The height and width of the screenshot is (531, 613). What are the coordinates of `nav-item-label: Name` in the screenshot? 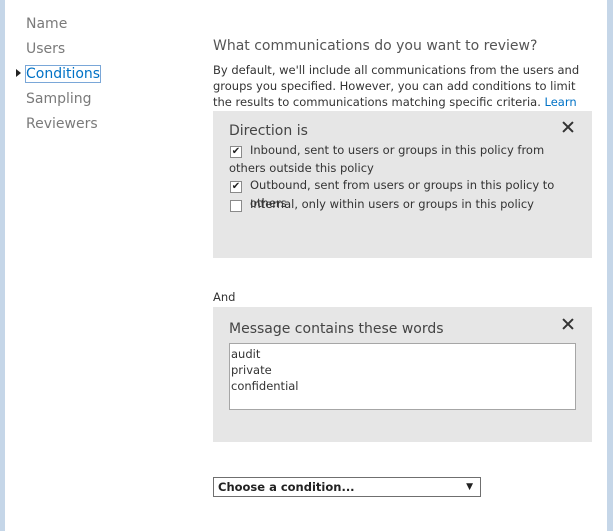 It's located at (47, 24).